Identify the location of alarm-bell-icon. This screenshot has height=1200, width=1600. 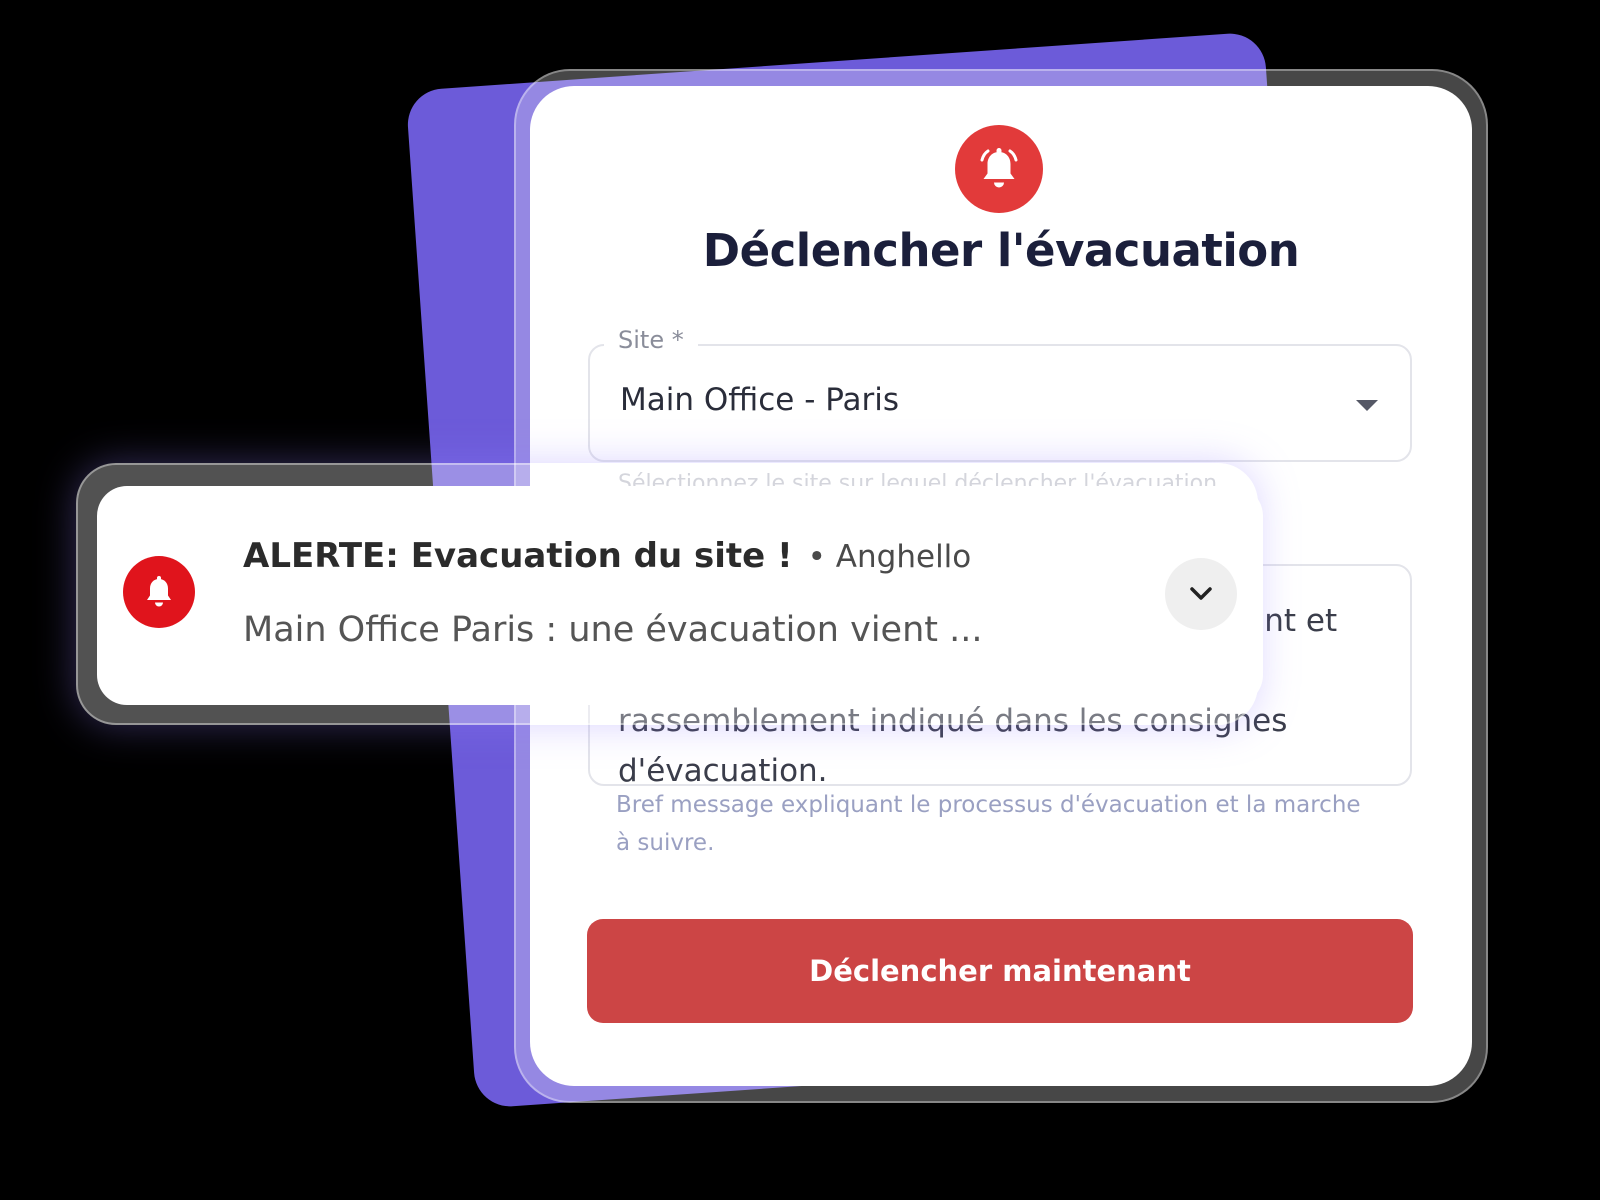
(999, 169).